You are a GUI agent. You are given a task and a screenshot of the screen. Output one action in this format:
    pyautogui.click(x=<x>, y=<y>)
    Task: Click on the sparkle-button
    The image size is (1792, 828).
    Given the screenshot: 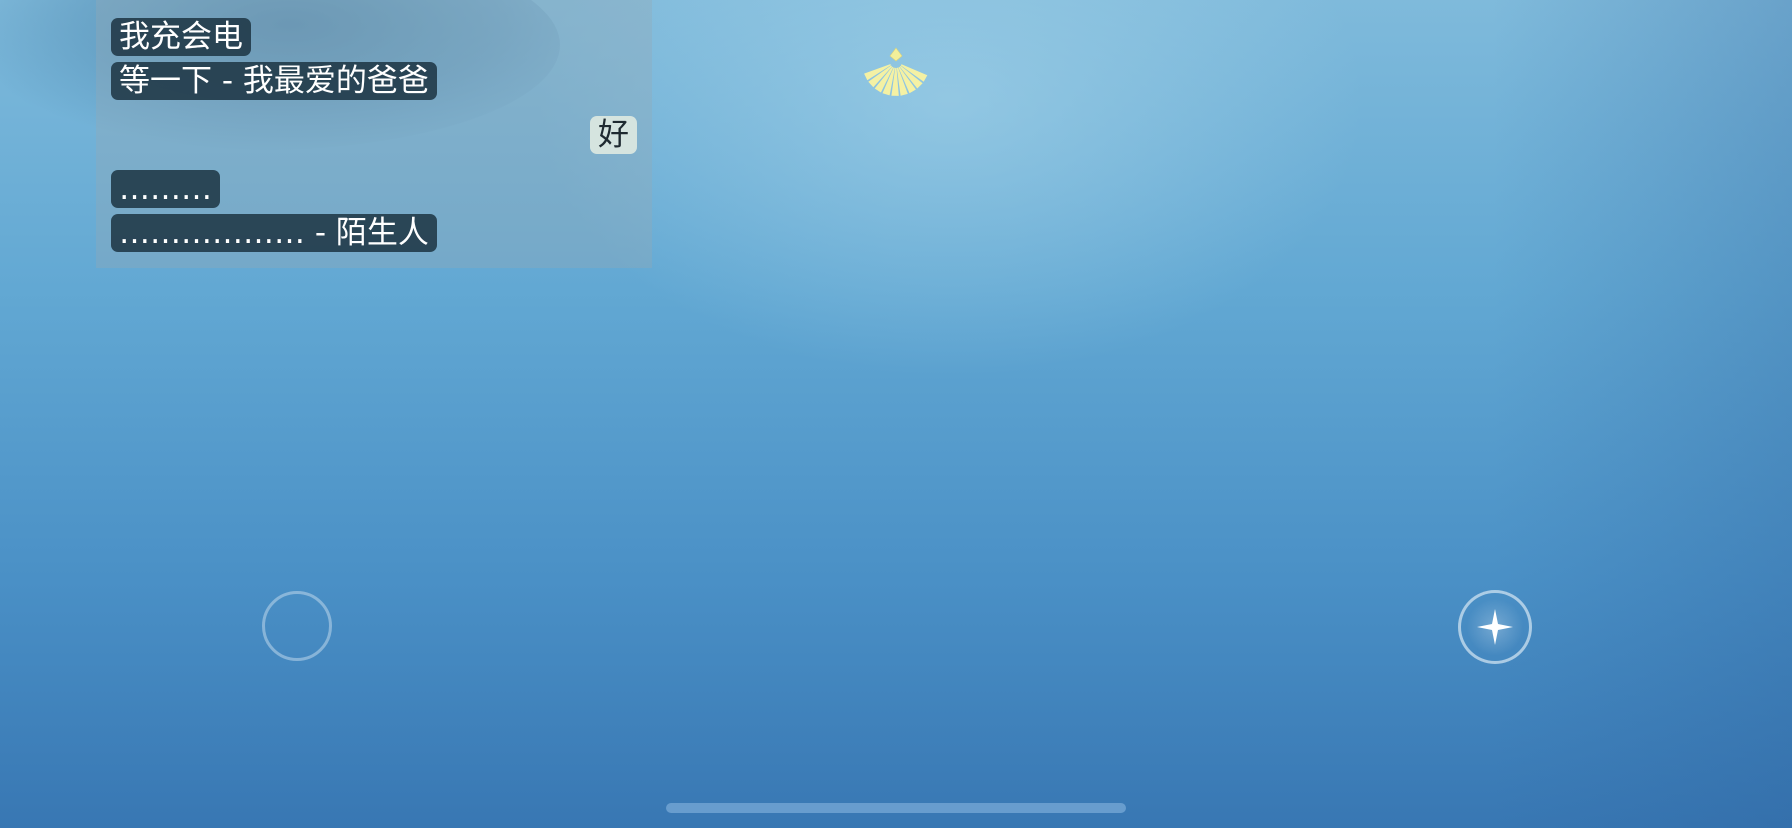 What is the action you would take?
    pyautogui.click(x=1495, y=627)
    